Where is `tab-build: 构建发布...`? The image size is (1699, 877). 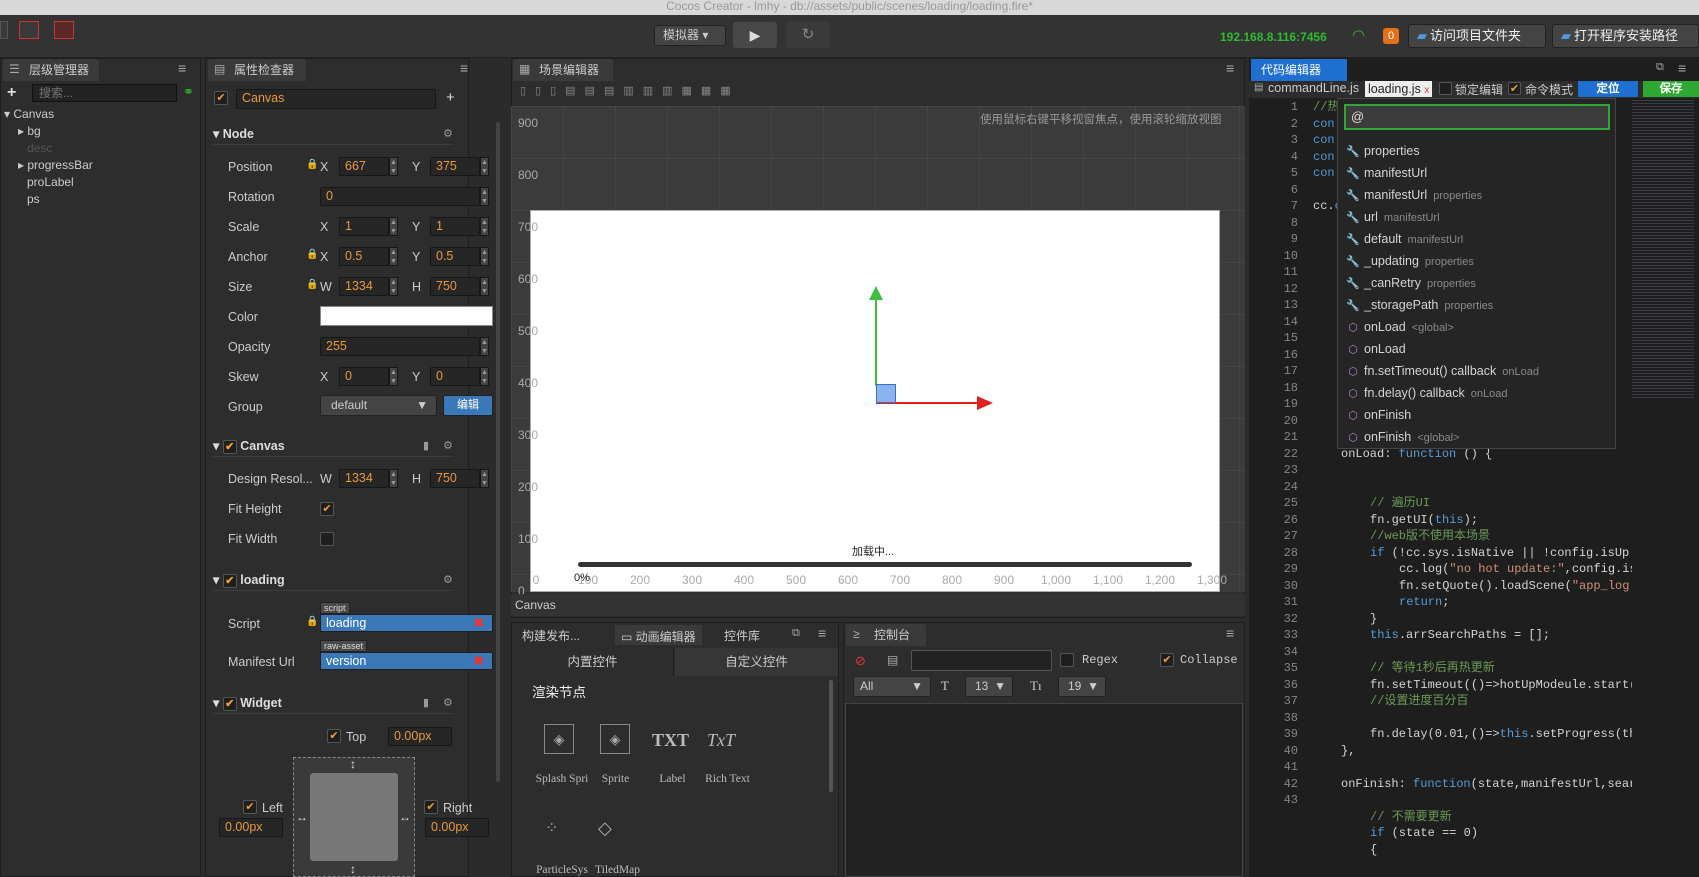
tab-build: 构建发布... is located at coordinates (551, 635).